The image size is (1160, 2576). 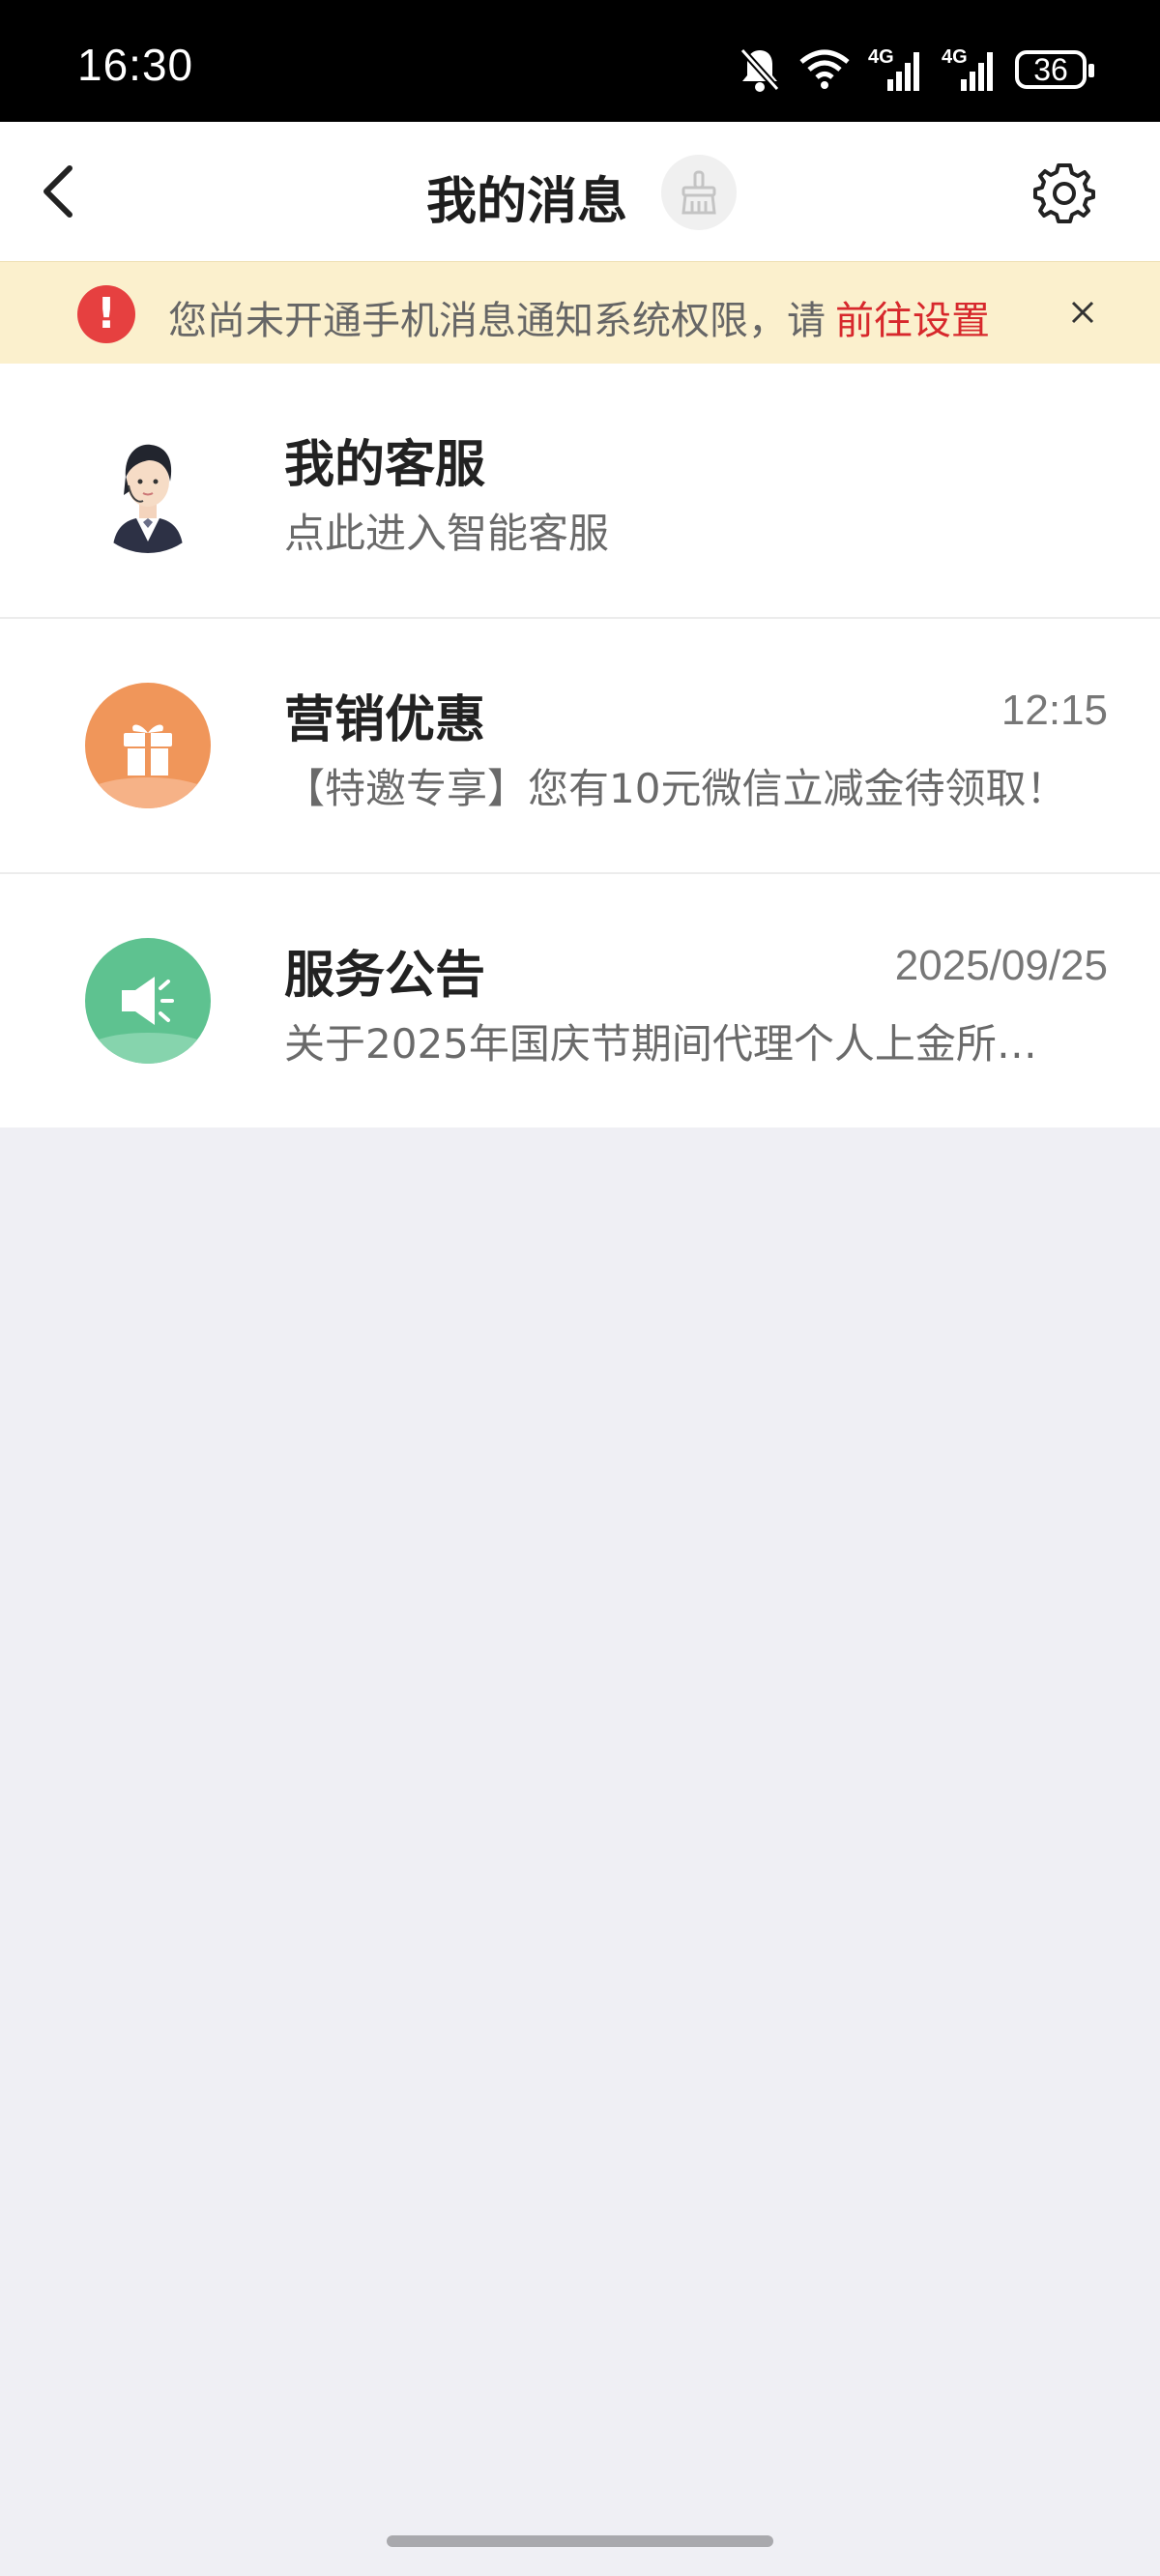 What do you see at coordinates (148, 490) in the screenshot?
I see `customer-service-avatar` at bounding box center [148, 490].